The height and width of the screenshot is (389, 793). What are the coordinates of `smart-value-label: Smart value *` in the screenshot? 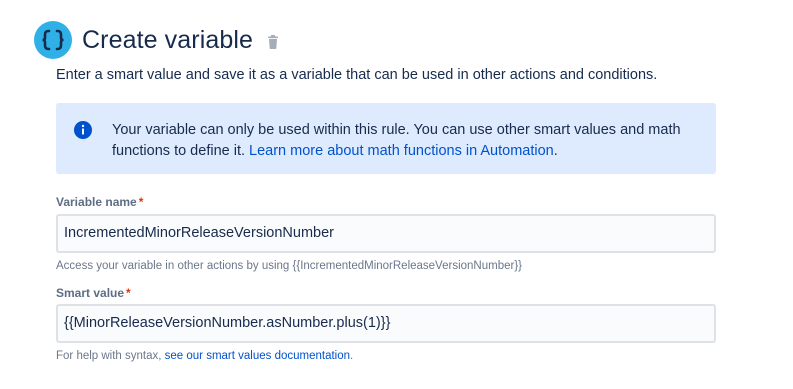 It's located at (93, 293).